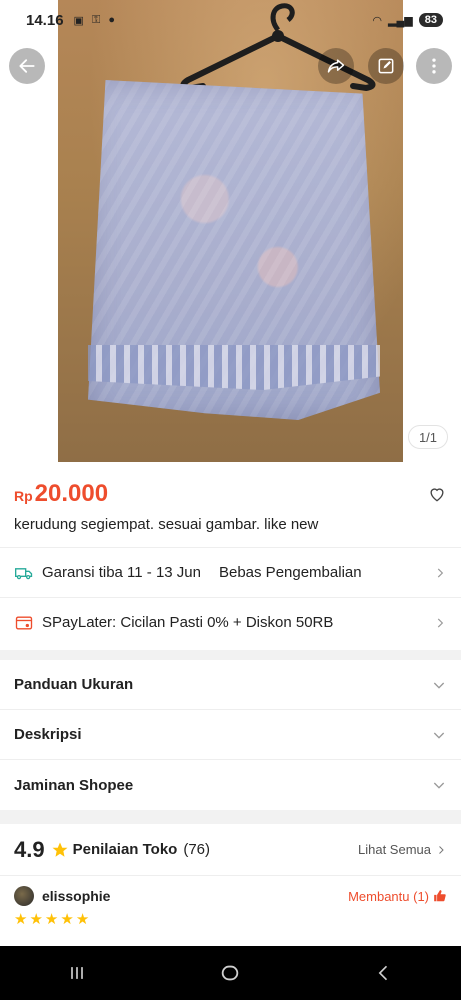 Image resolution: width=461 pixels, height=1000 pixels. Describe the element at coordinates (71, 493) in the screenshot. I see `price-amount: 20.000` at that location.